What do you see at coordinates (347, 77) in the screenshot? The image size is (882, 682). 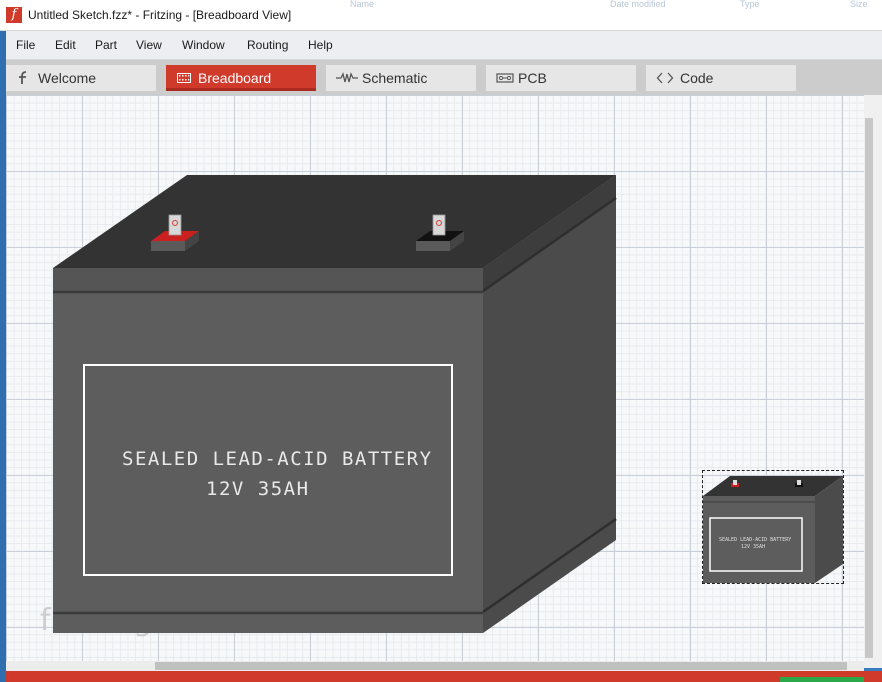 I see `resistor-icon` at bounding box center [347, 77].